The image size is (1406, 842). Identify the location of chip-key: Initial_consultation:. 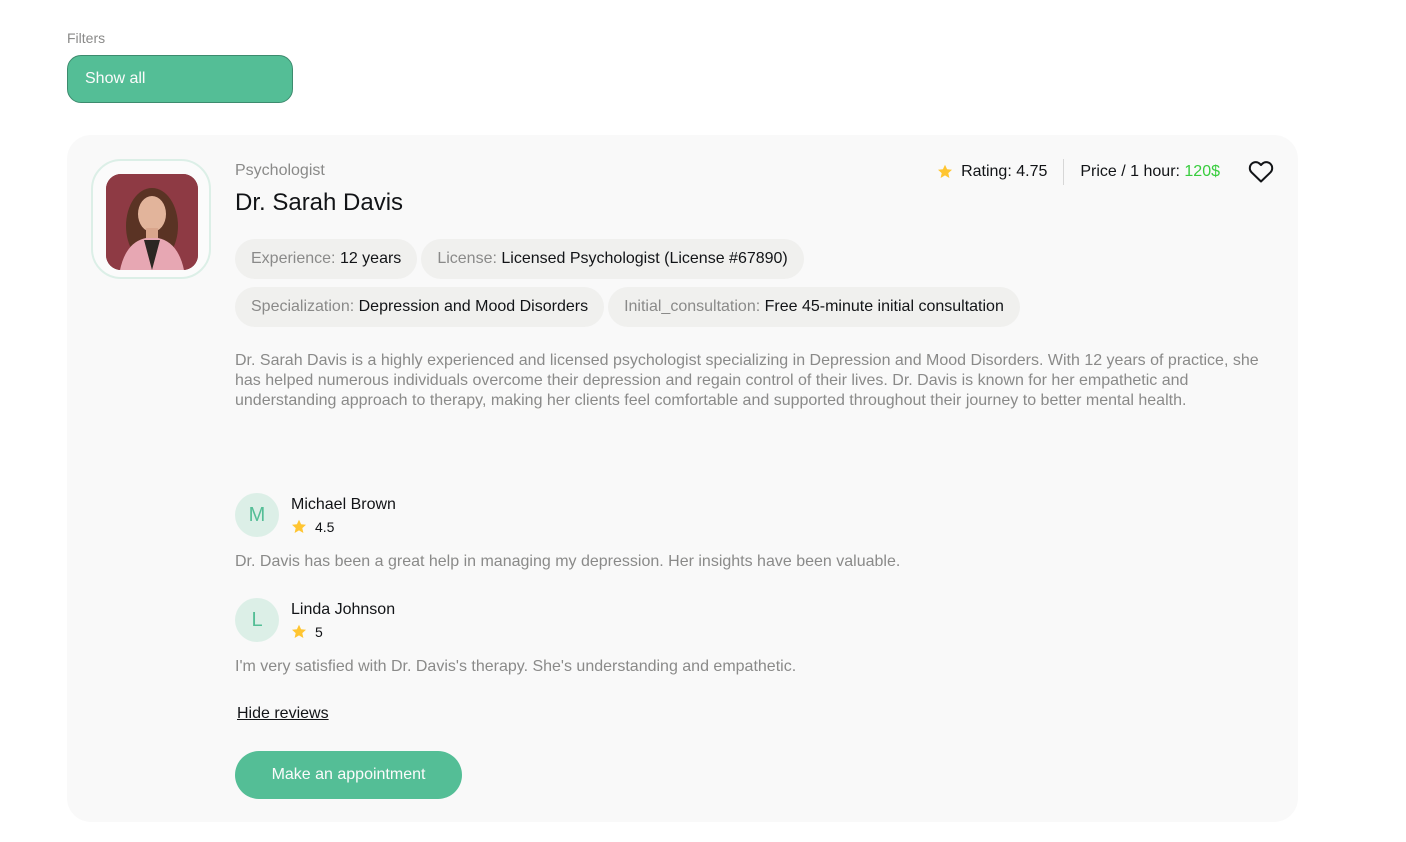
(694, 306).